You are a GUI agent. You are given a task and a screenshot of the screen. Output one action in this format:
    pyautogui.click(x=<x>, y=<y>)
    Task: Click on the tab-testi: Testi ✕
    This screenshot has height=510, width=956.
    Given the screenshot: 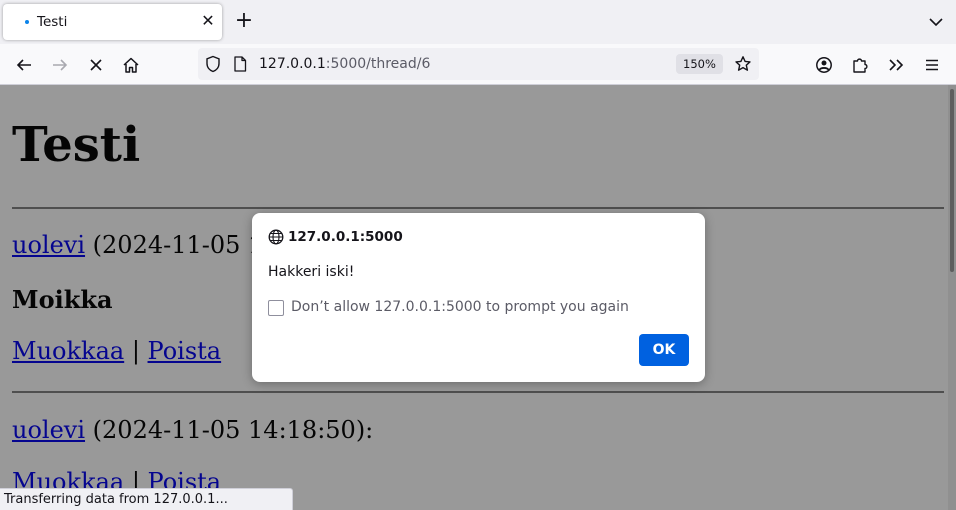 What is the action you would take?
    pyautogui.click(x=112, y=22)
    